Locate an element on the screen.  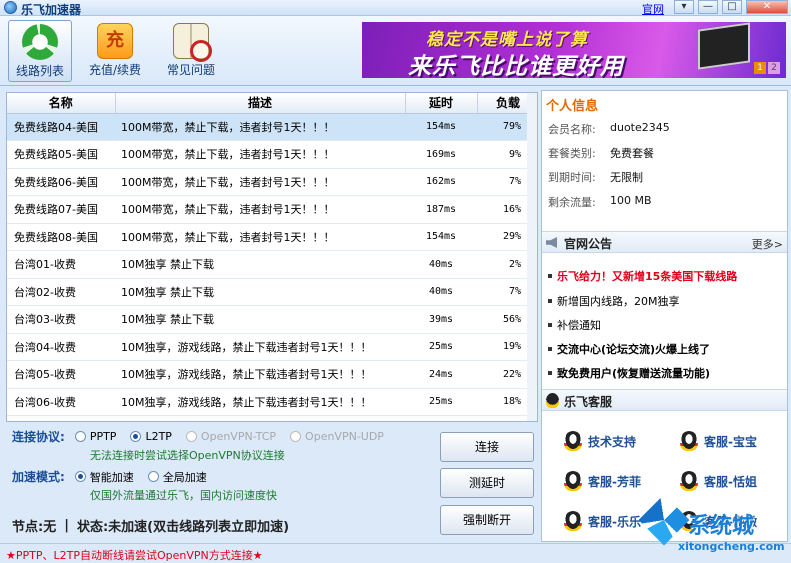
menu-dropdown-button: ▾ is located at coordinates (684, 7).